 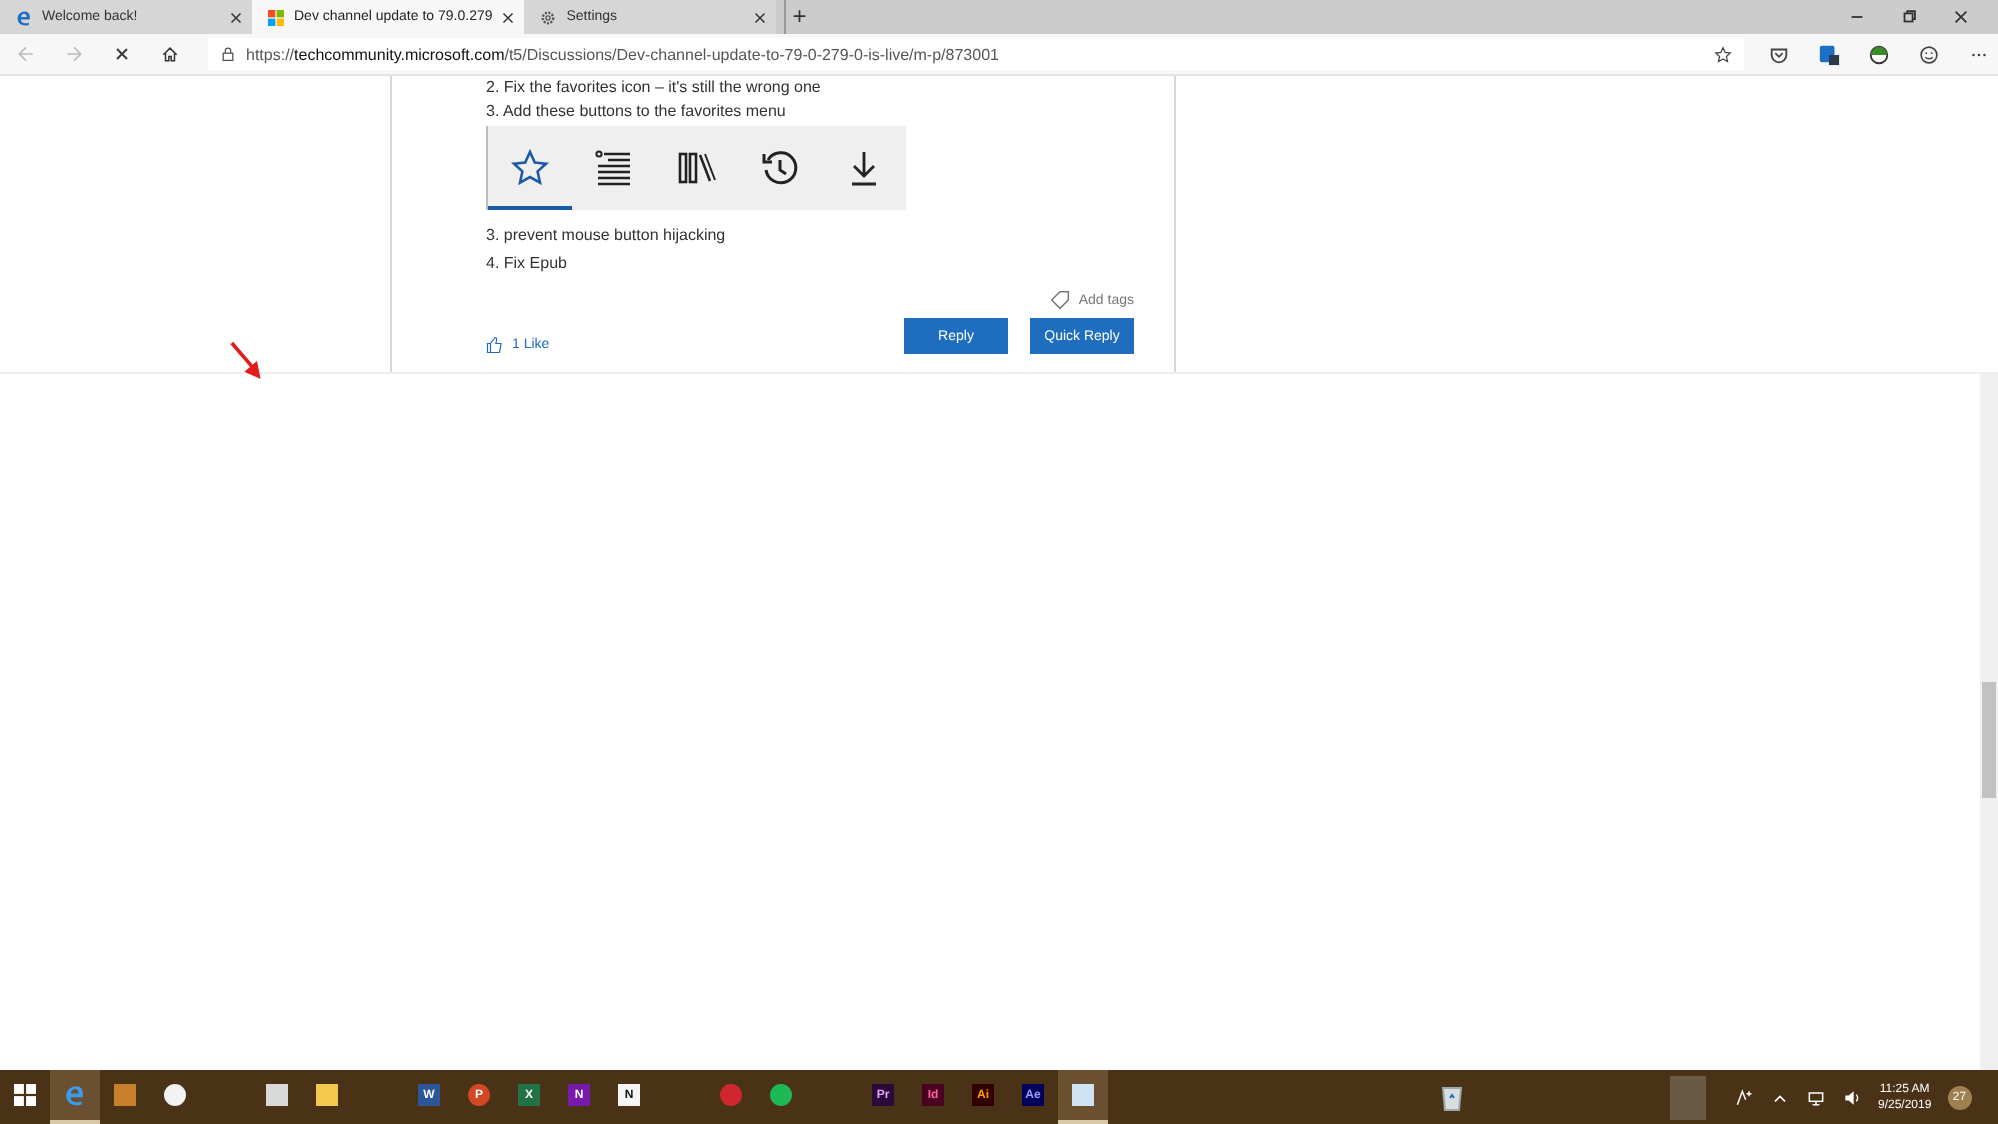 I want to click on address-bar: https://techcommunity.microsoft.com/t5/Discussions/Dev-channel-update-to-79-0-279-0-is-live/m-p/873001, so click(x=976, y=54).